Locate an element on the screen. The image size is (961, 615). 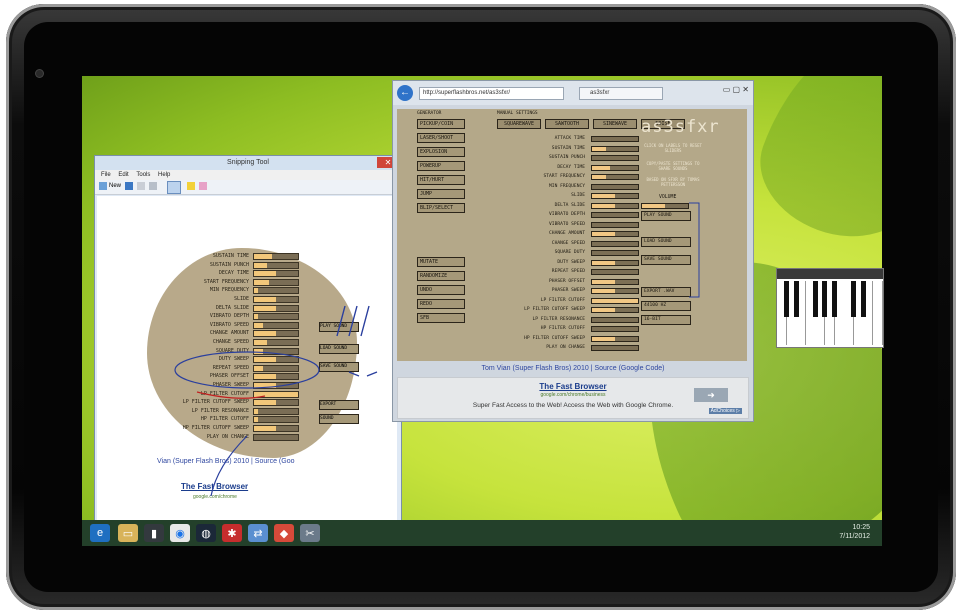
app2-icon: ◆ is located at coordinates (284, 533).